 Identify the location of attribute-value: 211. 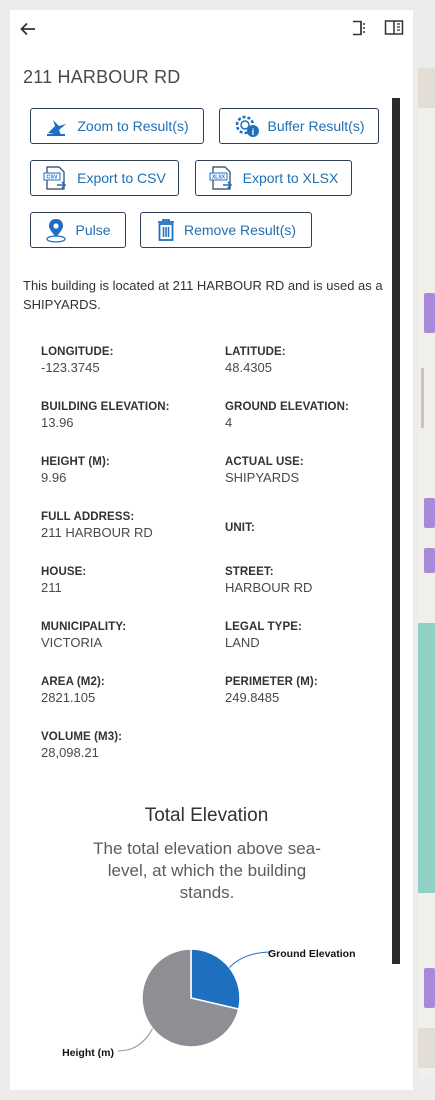
(51, 587).